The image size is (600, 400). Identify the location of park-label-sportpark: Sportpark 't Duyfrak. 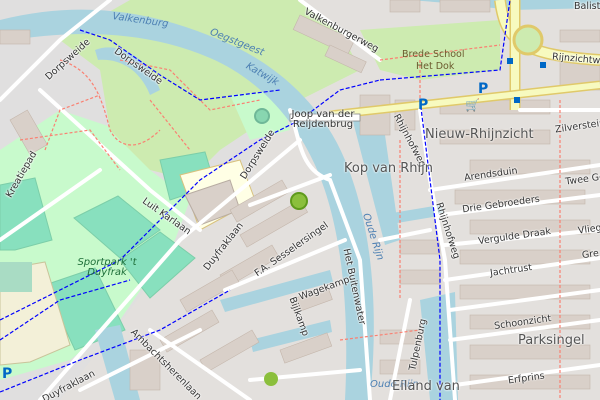
(107, 267).